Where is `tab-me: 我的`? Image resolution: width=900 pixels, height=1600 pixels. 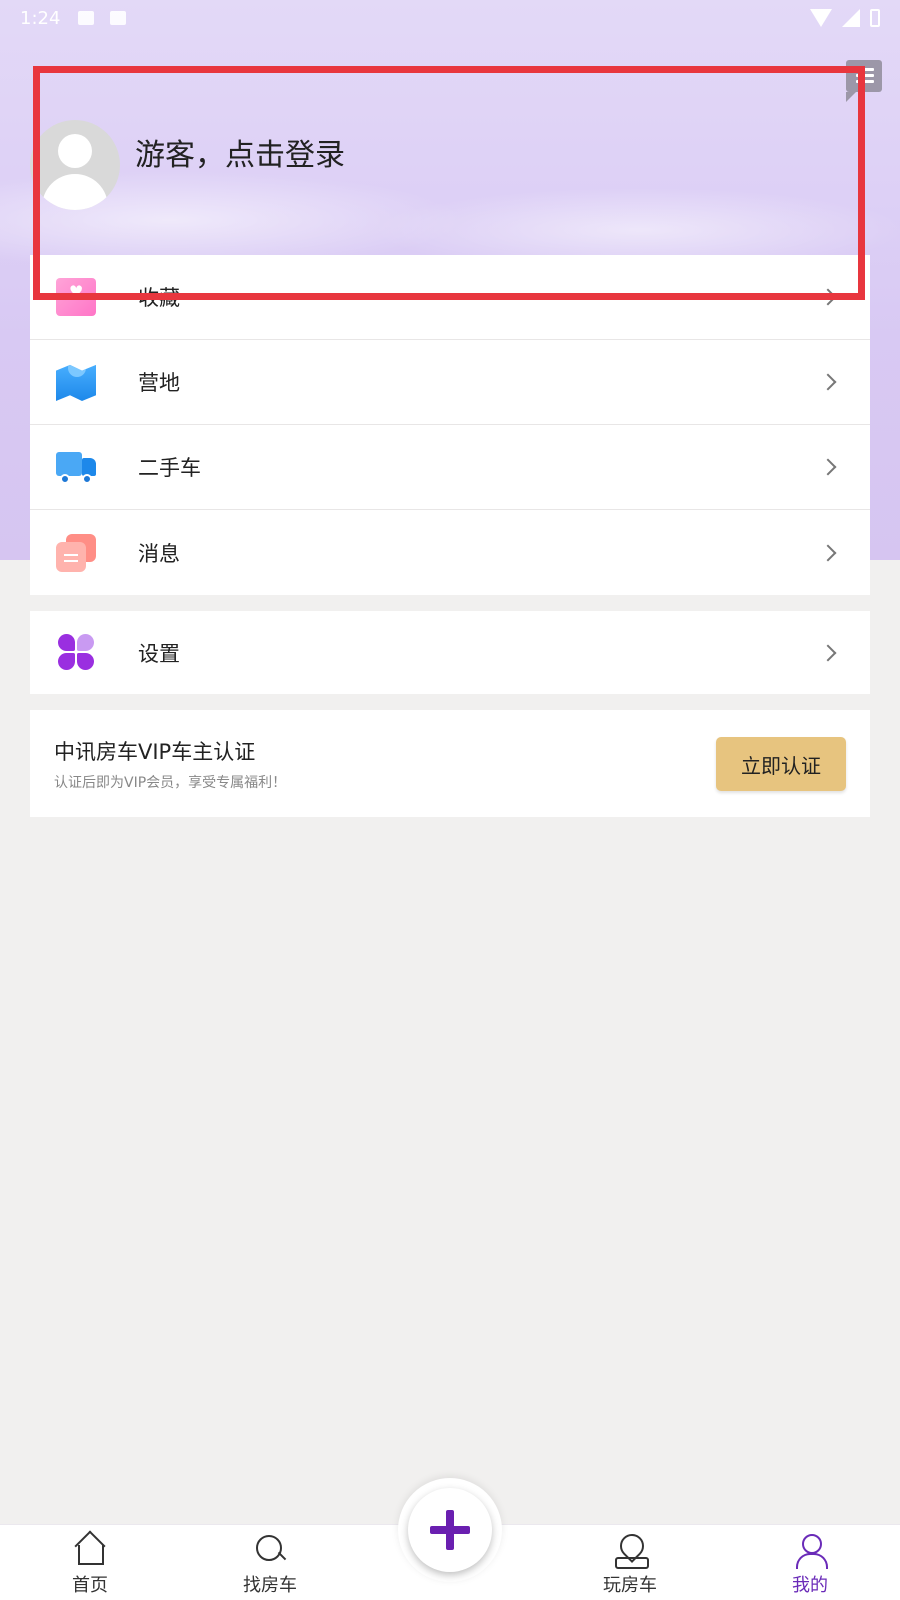
tab-me: 我的 is located at coordinates (810, 1565).